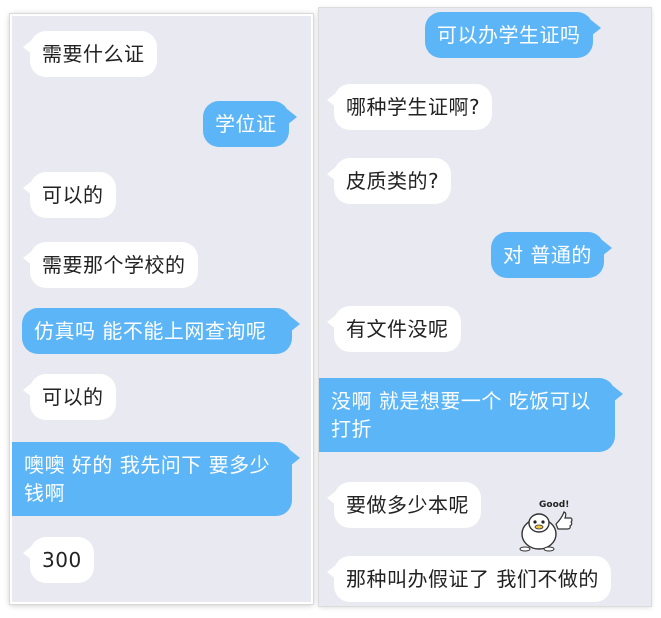  I want to click on message-outgoing: 没啊 就是想要一个 吃饭可以打折, so click(471, 415).